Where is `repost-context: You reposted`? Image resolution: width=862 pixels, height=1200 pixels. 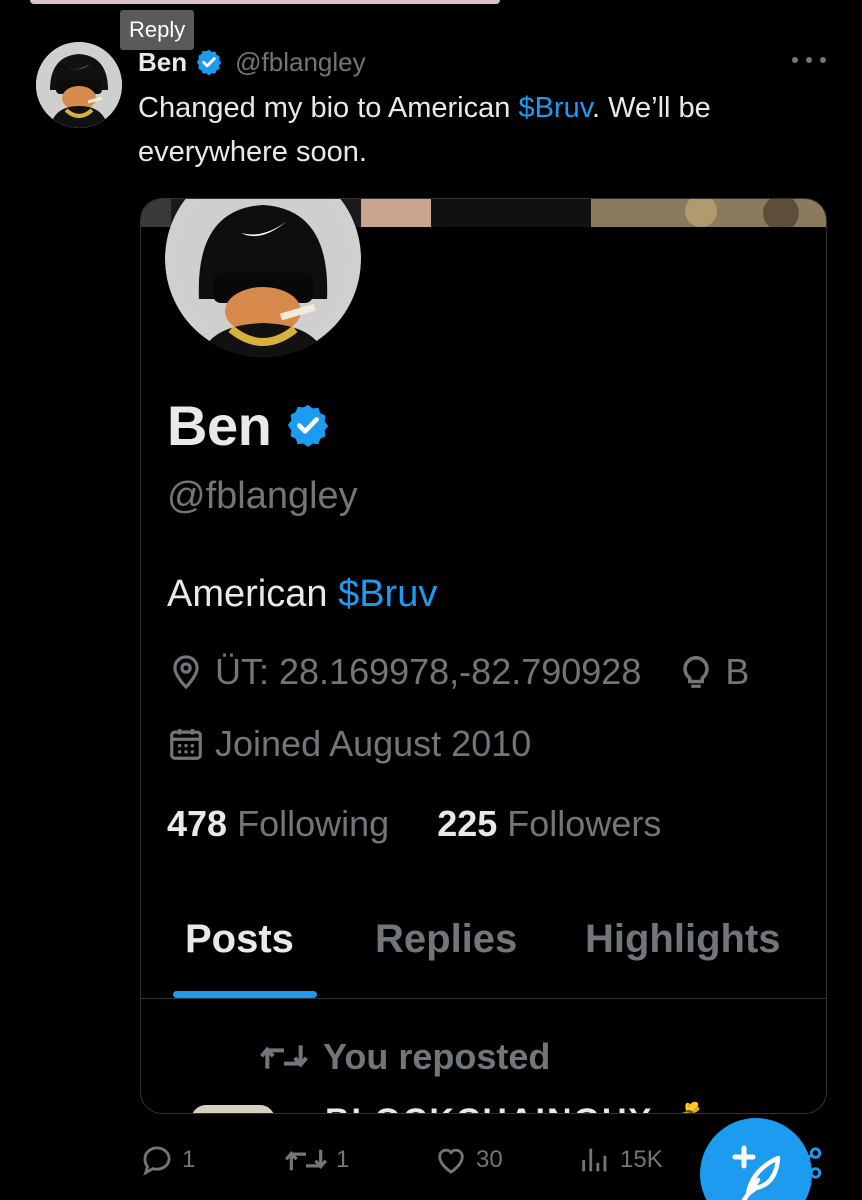 repost-context: You reposted is located at coordinates (404, 1057).